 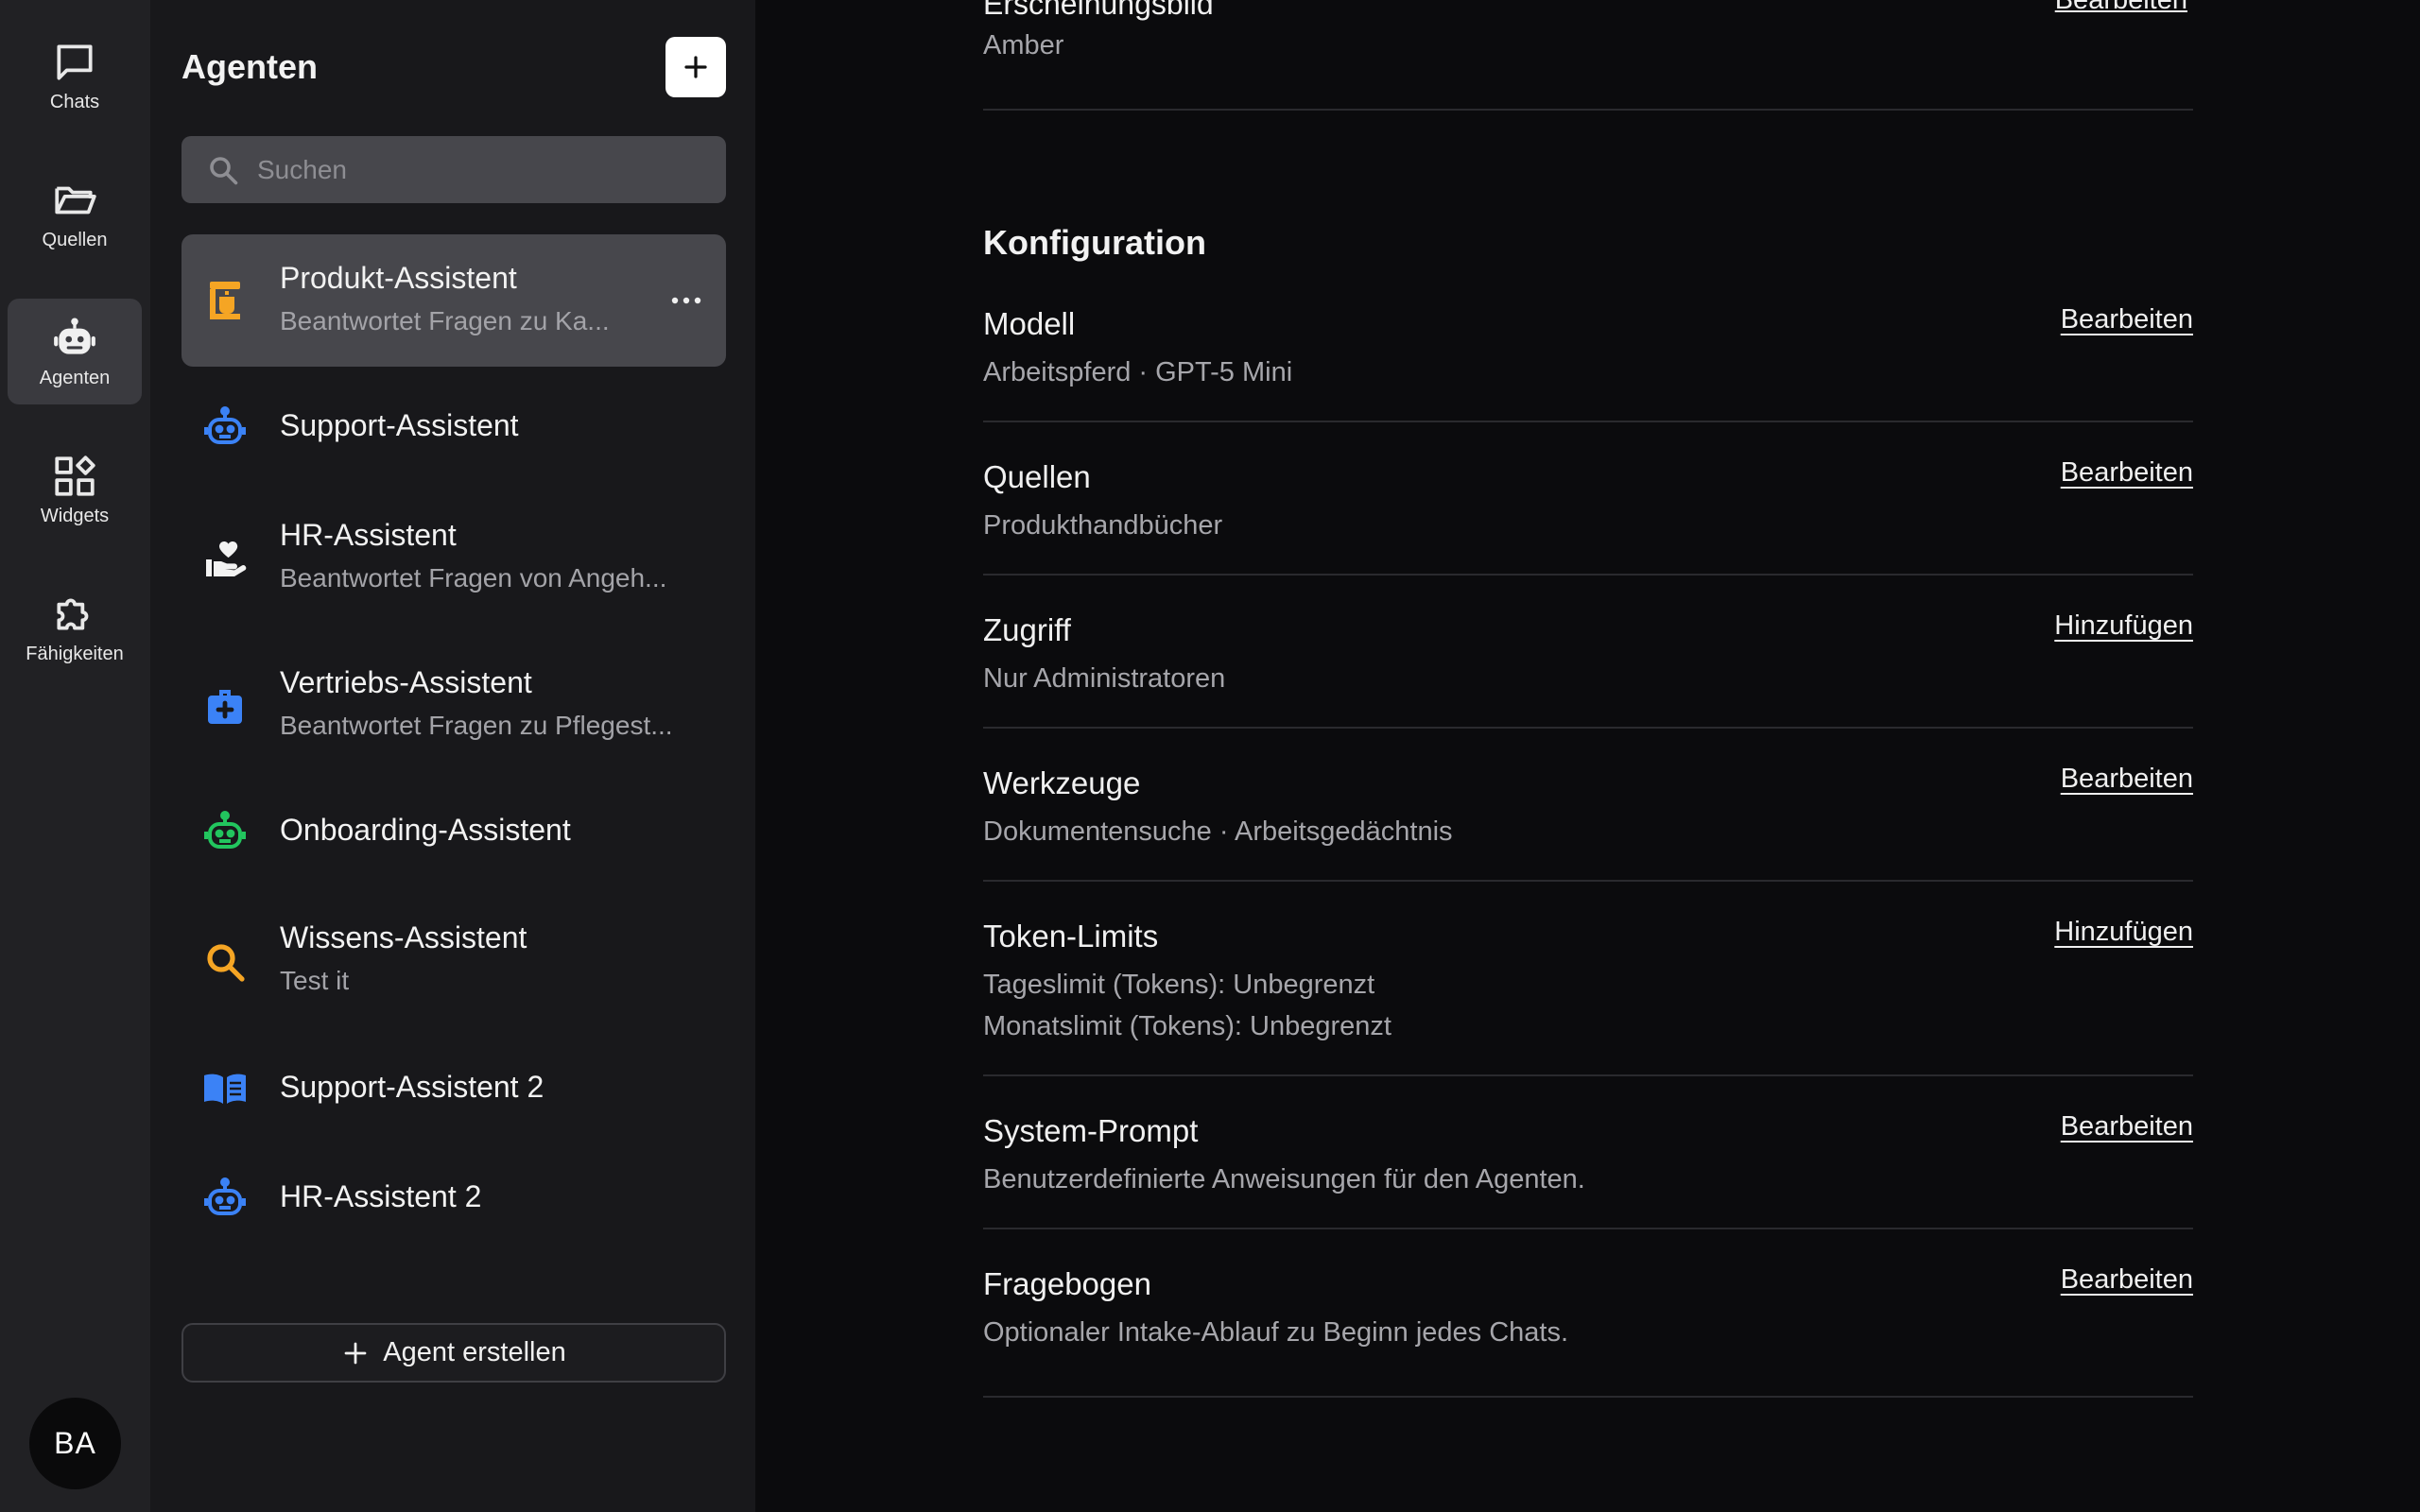 What do you see at coordinates (474, 1352) in the screenshot?
I see `create-agent-label: Agent erstellen` at bounding box center [474, 1352].